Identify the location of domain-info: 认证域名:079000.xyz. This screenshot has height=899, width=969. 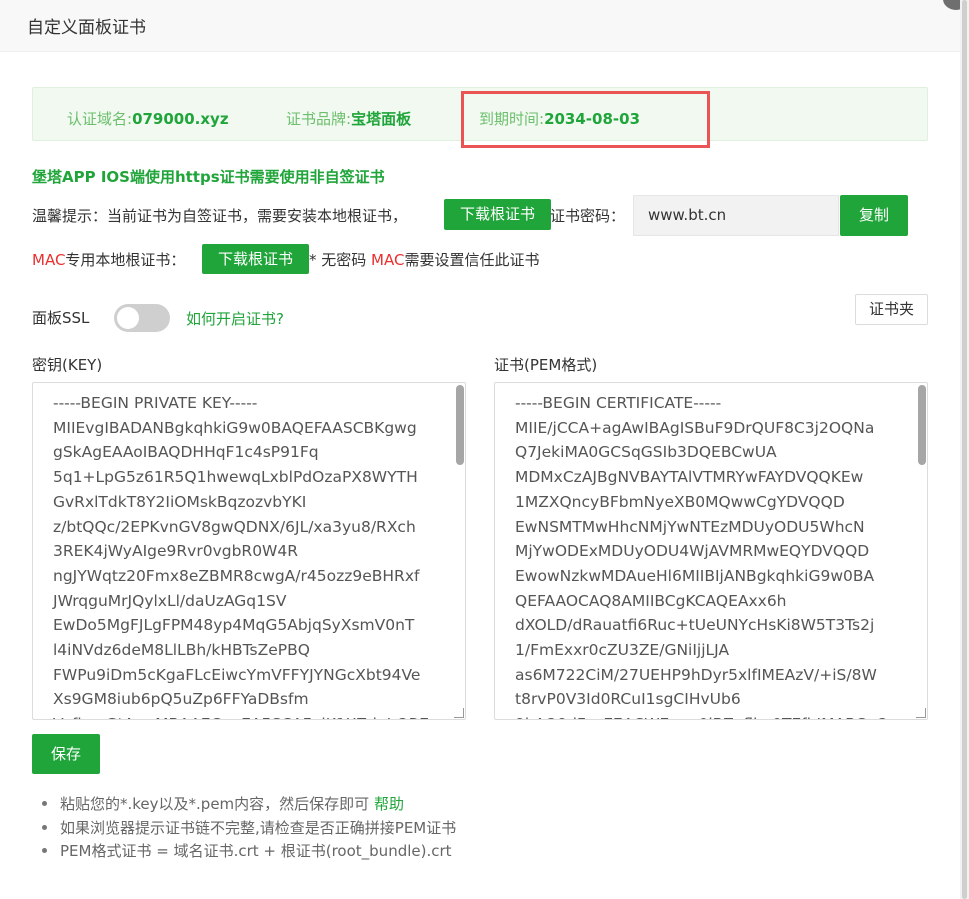
(148, 118).